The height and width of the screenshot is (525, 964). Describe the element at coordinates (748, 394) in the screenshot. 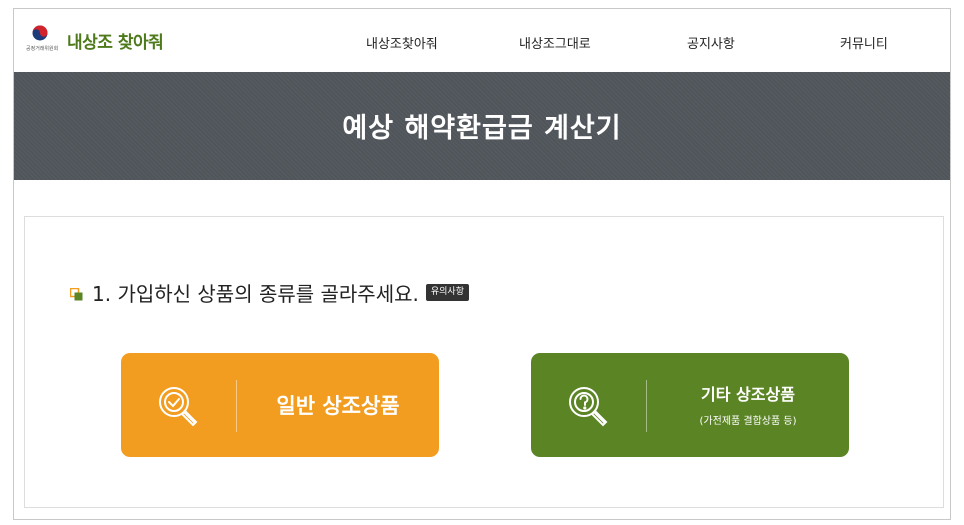

I see `other-product-label: 기타 상조상품` at that location.